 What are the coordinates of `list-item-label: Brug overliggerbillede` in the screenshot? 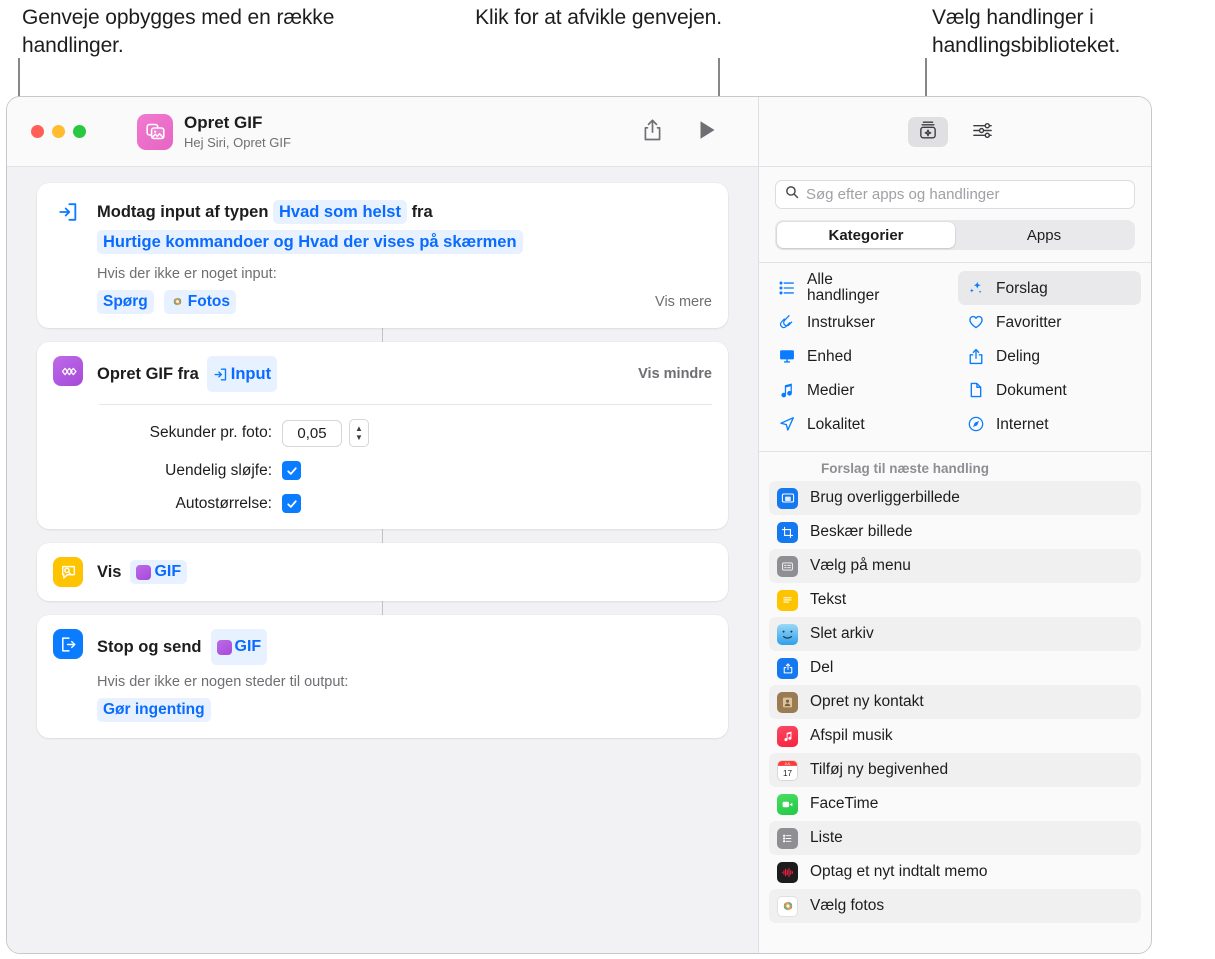 It's located at (885, 497).